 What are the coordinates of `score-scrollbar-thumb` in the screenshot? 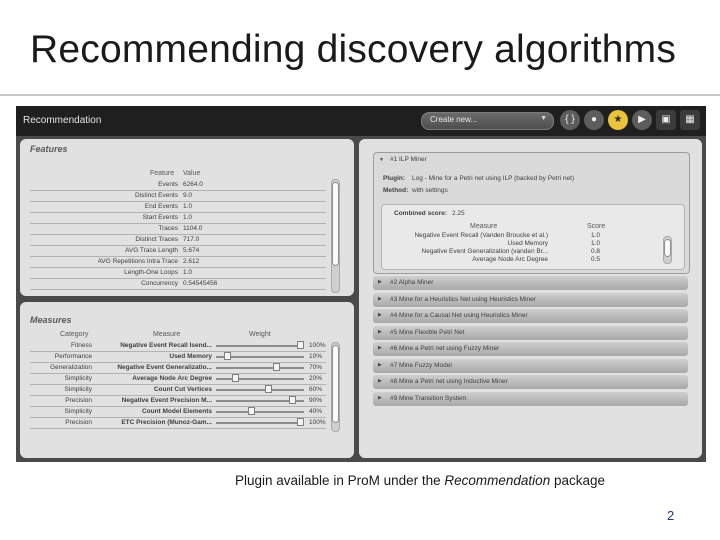 It's located at (667, 248).